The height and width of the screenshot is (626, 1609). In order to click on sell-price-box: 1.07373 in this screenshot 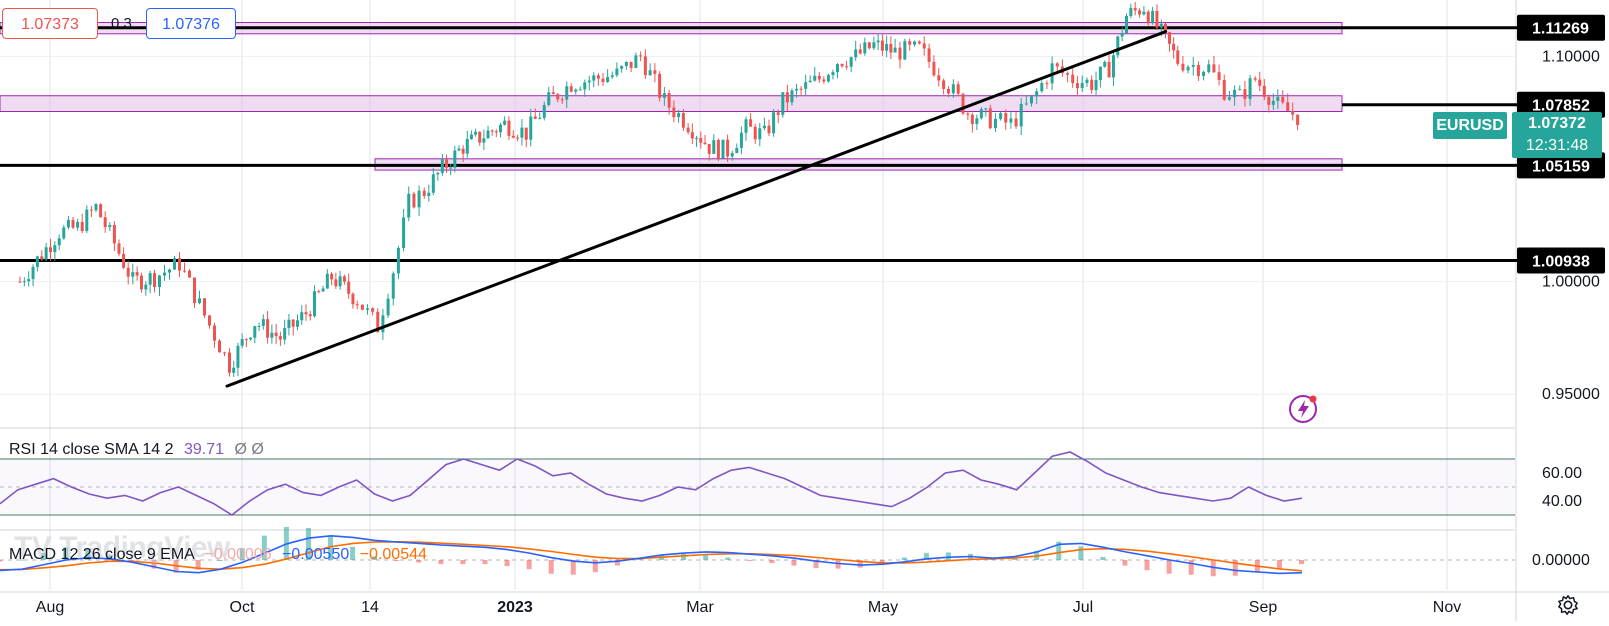, I will do `click(50, 23)`.